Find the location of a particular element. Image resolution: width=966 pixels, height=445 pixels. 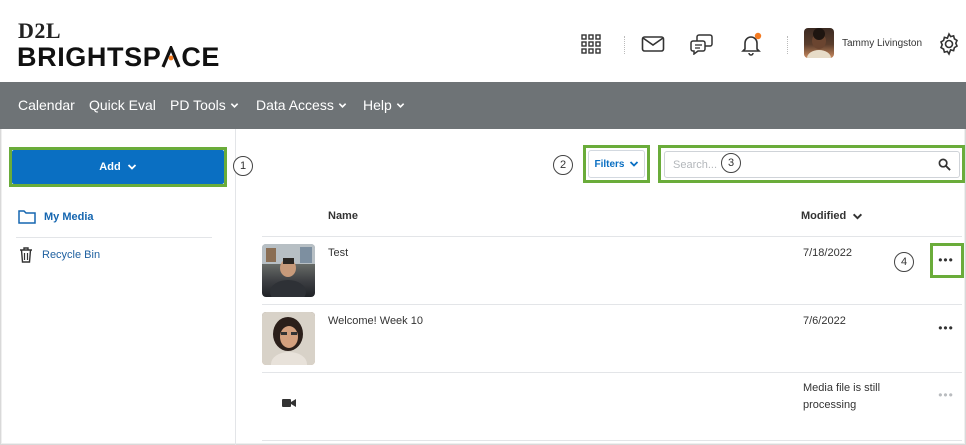

logo-brightspace: BRIGHTSP CE is located at coordinates (118, 57).